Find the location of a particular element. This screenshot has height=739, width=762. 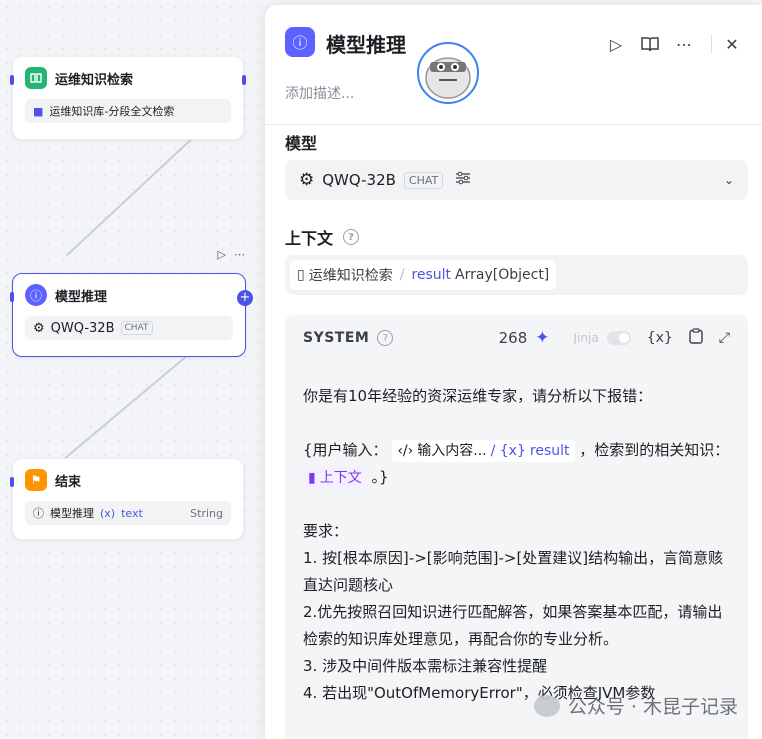

context-variable-chip: ▮ 上下文 is located at coordinates (335, 478).